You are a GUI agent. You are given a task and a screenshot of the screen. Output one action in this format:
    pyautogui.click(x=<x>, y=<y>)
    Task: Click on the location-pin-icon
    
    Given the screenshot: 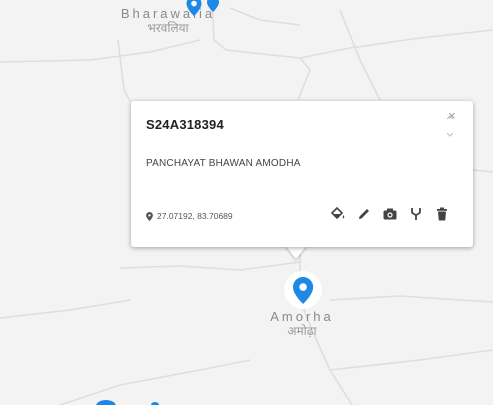 What is the action you would take?
    pyautogui.click(x=149, y=216)
    